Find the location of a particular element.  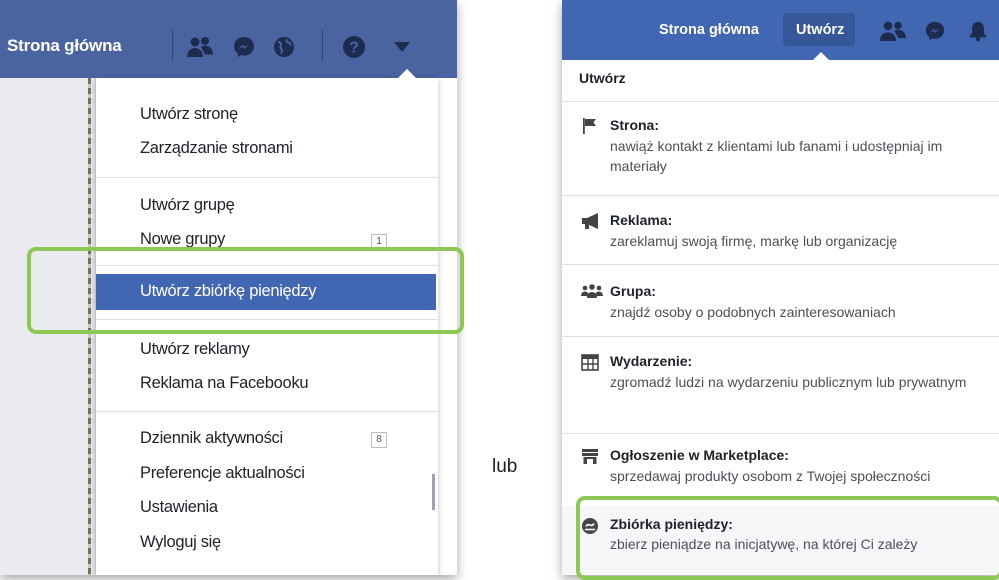

dropdown-arrow-icon is located at coordinates (402, 47).